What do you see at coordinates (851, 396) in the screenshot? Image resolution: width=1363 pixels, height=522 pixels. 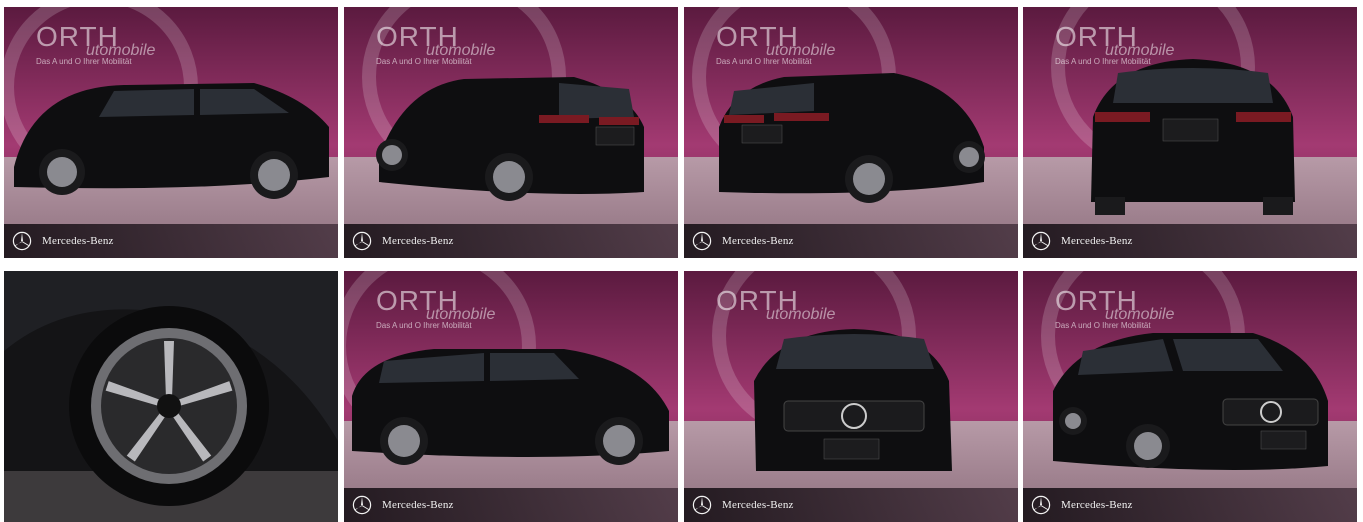 I see `gallery-photo-7: ORTH utomobile Mercedes-Benz` at bounding box center [851, 396].